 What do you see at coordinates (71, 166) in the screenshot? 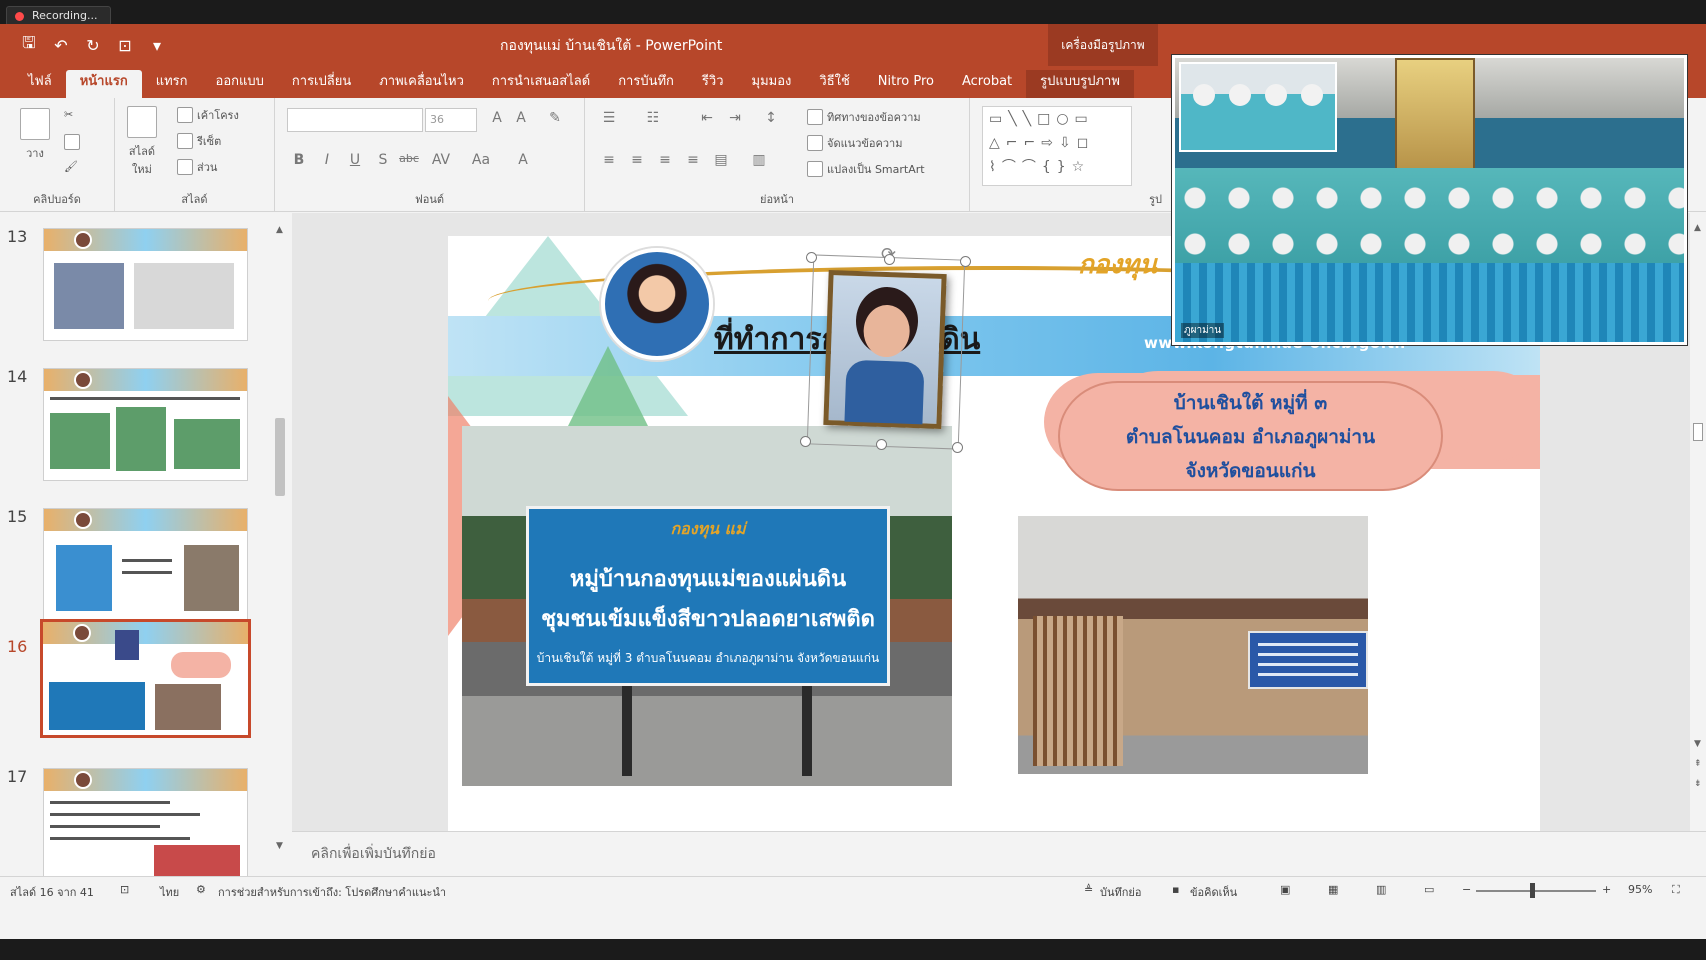
I see `format-painter-button: 🖌` at bounding box center [71, 166].